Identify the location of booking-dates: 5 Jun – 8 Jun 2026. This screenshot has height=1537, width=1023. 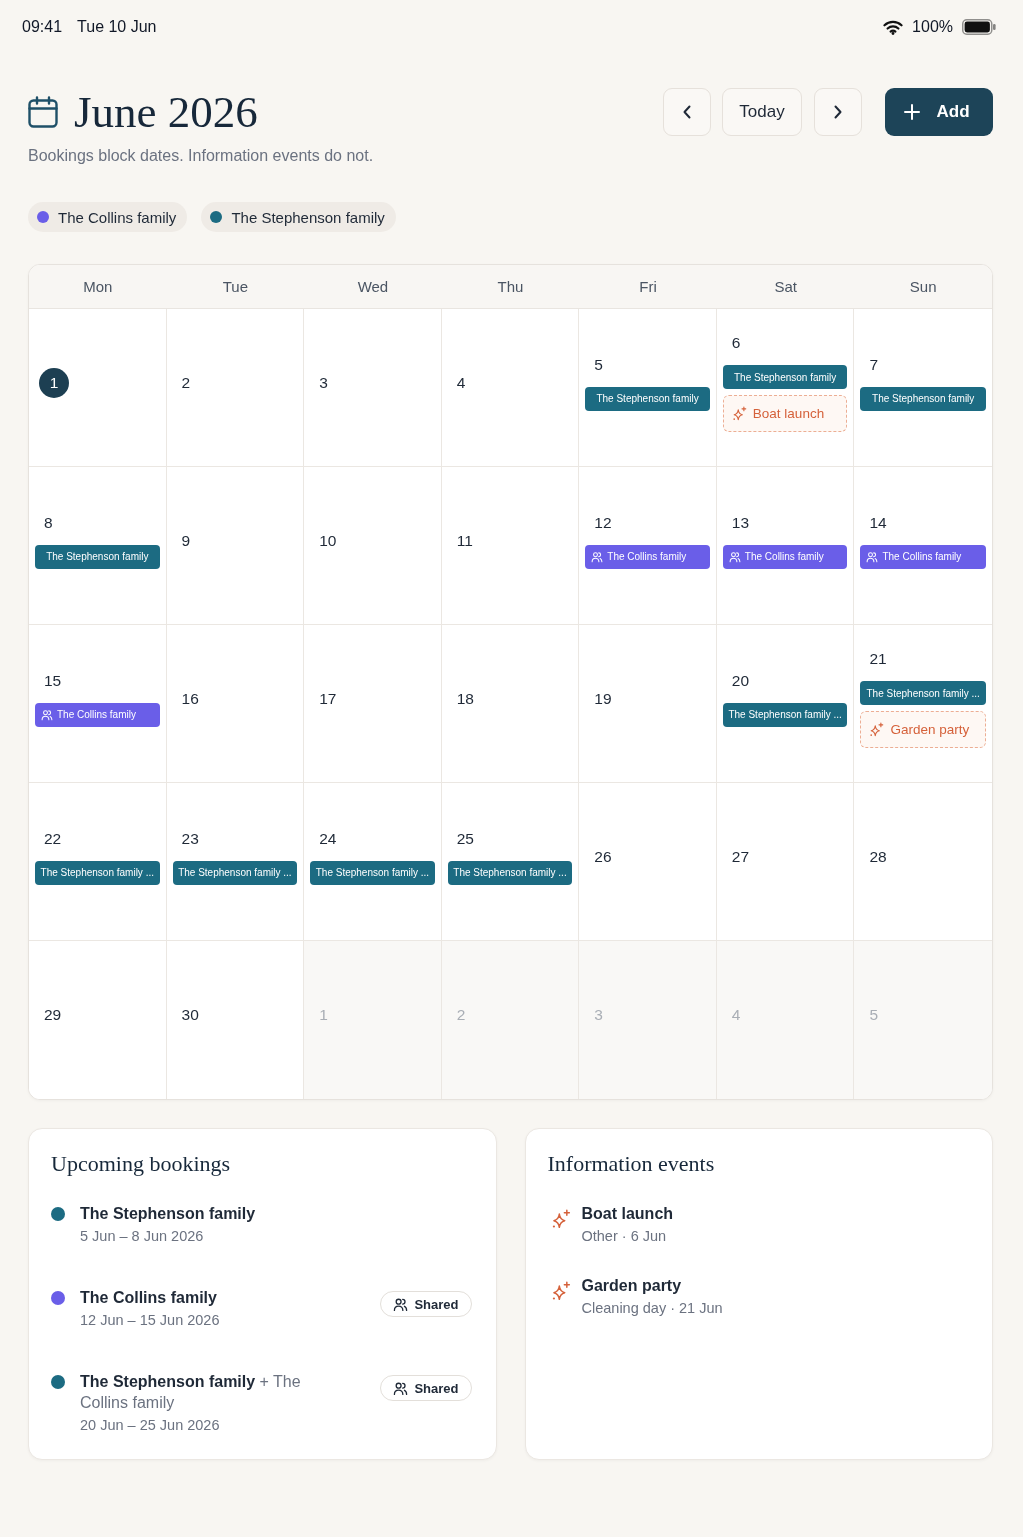
(142, 1236).